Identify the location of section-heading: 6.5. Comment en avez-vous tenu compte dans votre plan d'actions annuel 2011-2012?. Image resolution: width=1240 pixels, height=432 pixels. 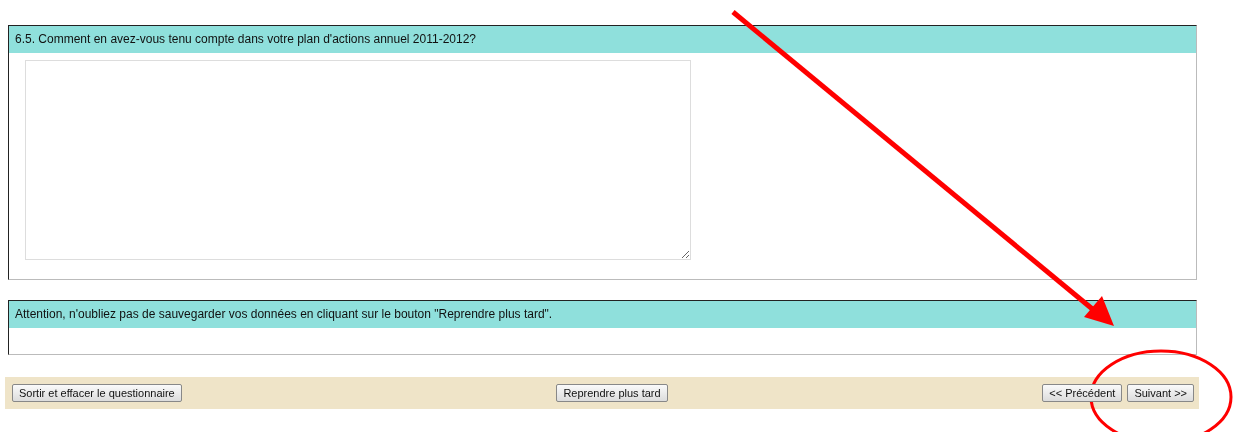
(602, 39).